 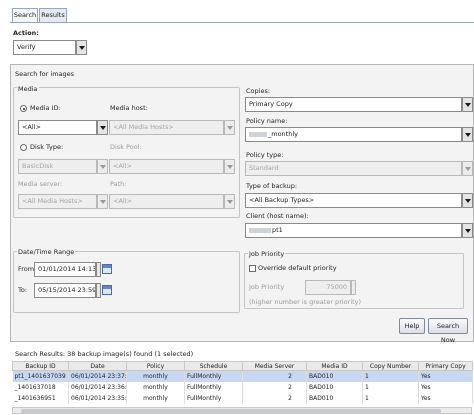 I want to click on tab-results: Results, so click(x=53, y=15).